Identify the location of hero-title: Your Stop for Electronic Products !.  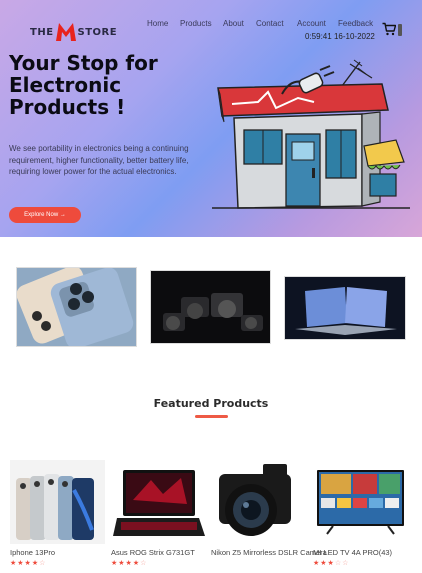
(83, 85).